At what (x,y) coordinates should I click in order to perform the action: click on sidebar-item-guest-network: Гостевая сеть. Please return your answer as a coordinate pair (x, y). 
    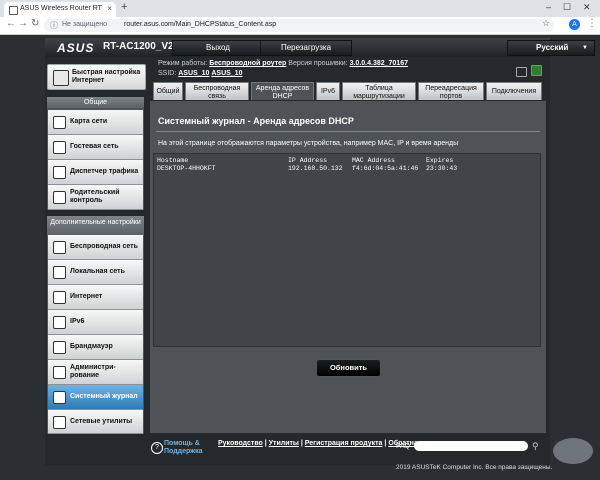
    Looking at the image, I should click on (95, 147).